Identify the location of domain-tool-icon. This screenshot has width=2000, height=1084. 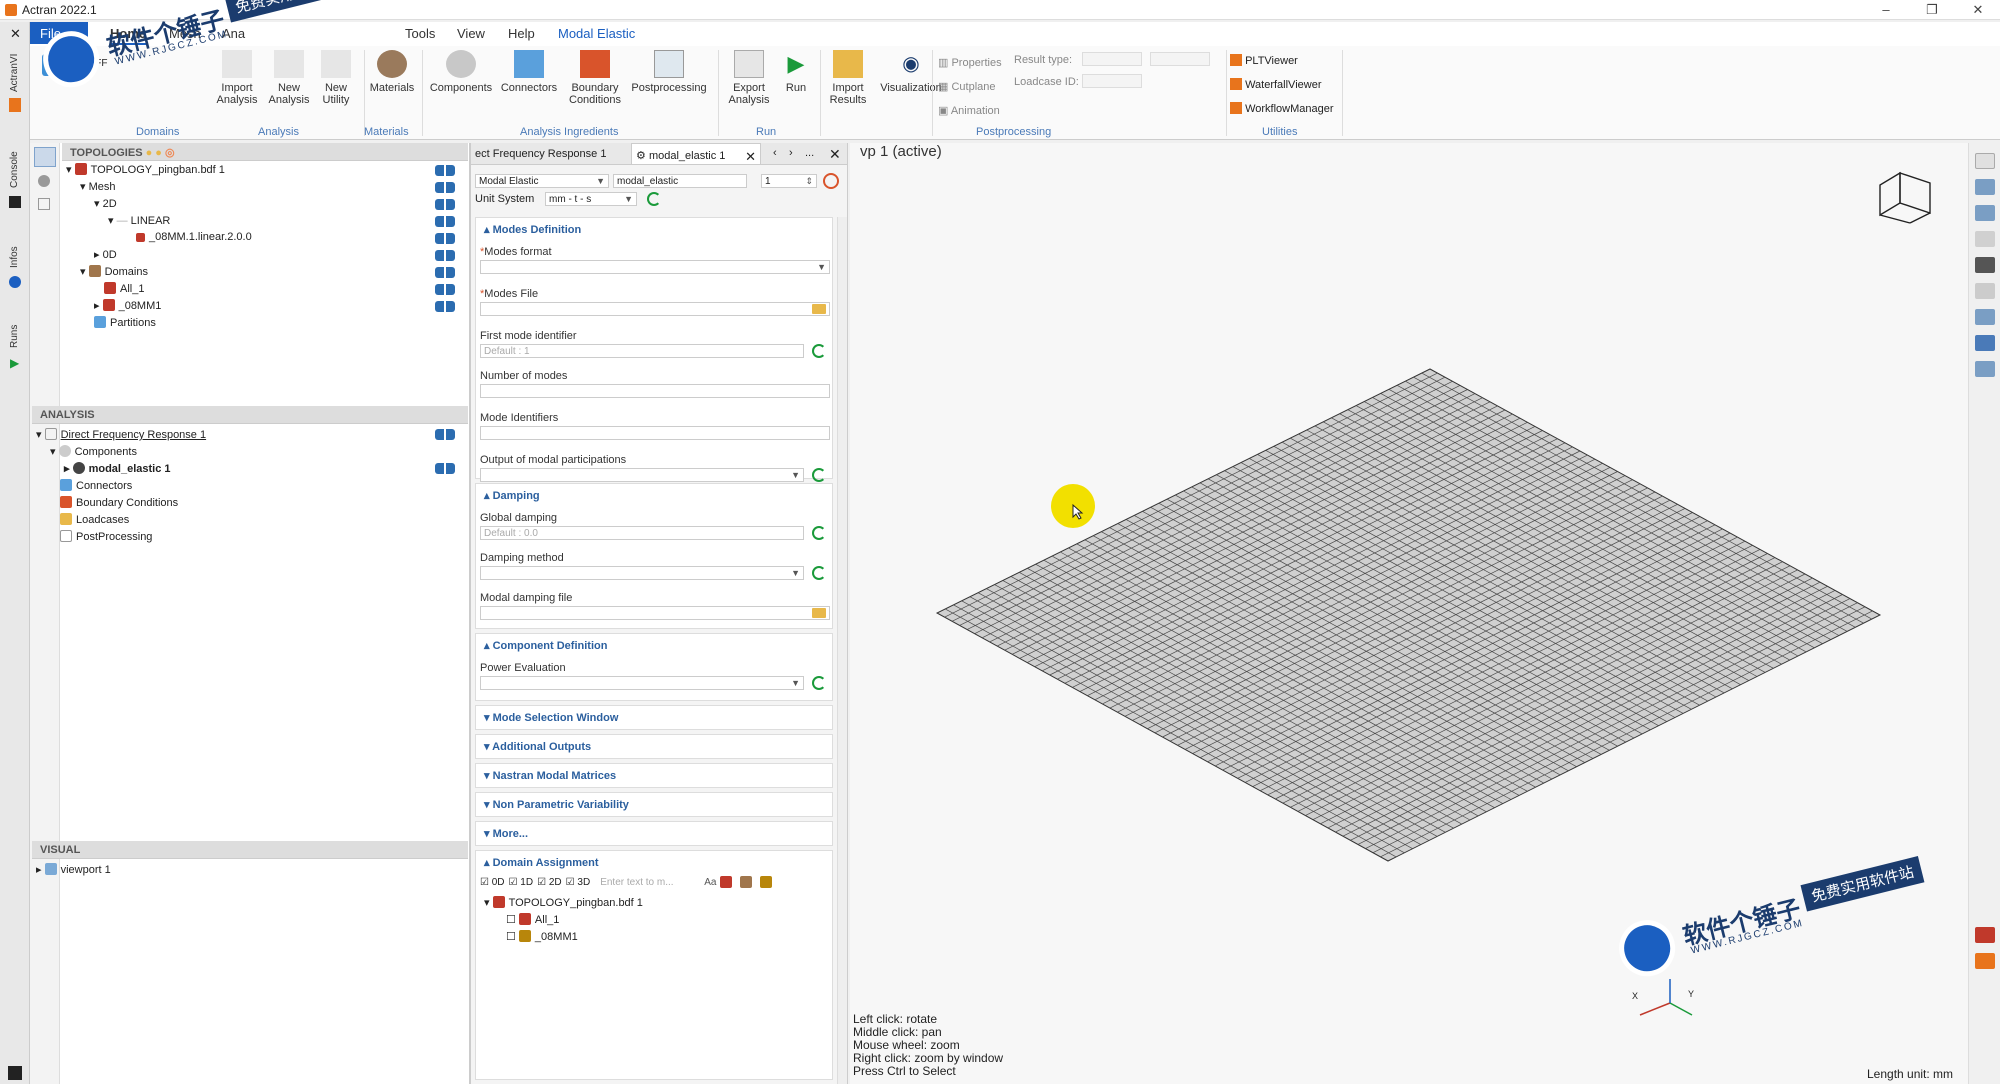
(44, 181).